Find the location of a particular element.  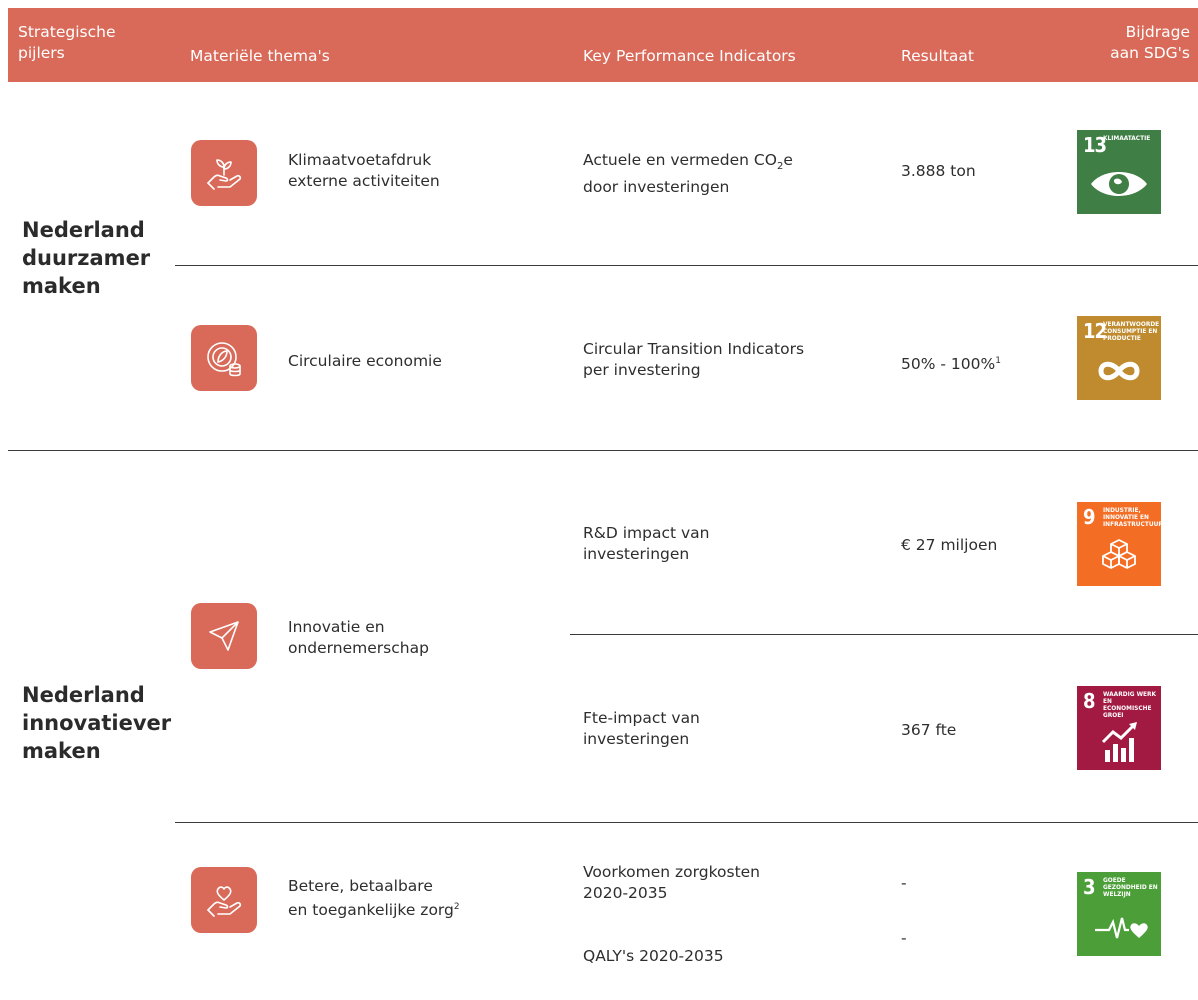

infinity-icon is located at coordinates (1119, 371).